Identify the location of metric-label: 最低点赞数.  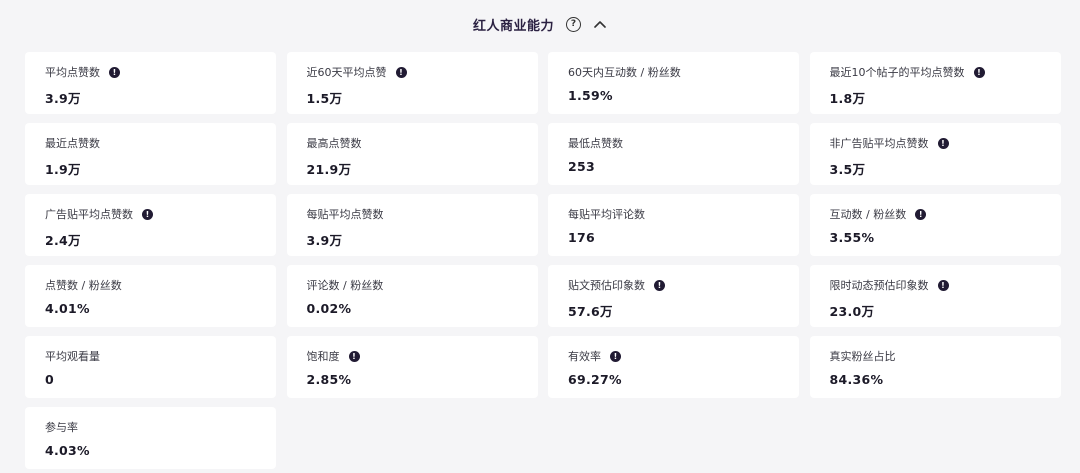
(595, 143).